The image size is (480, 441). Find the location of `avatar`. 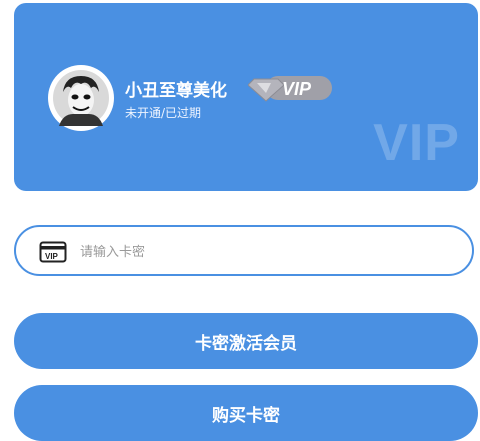

avatar is located at coordinates (81, 98).